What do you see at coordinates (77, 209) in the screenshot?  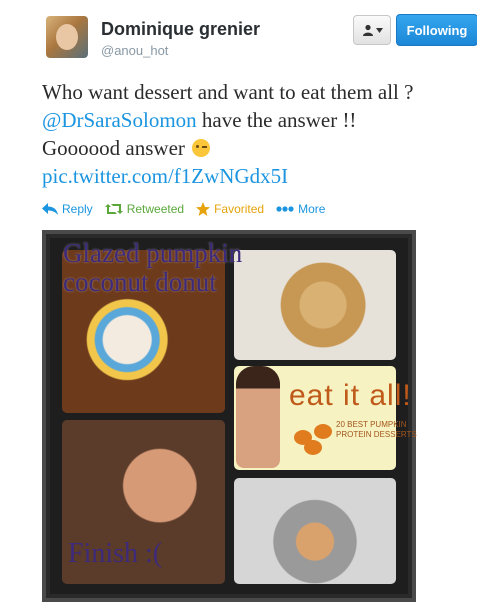 I see `reply-label: Reply` at bounding box center [77, 209].